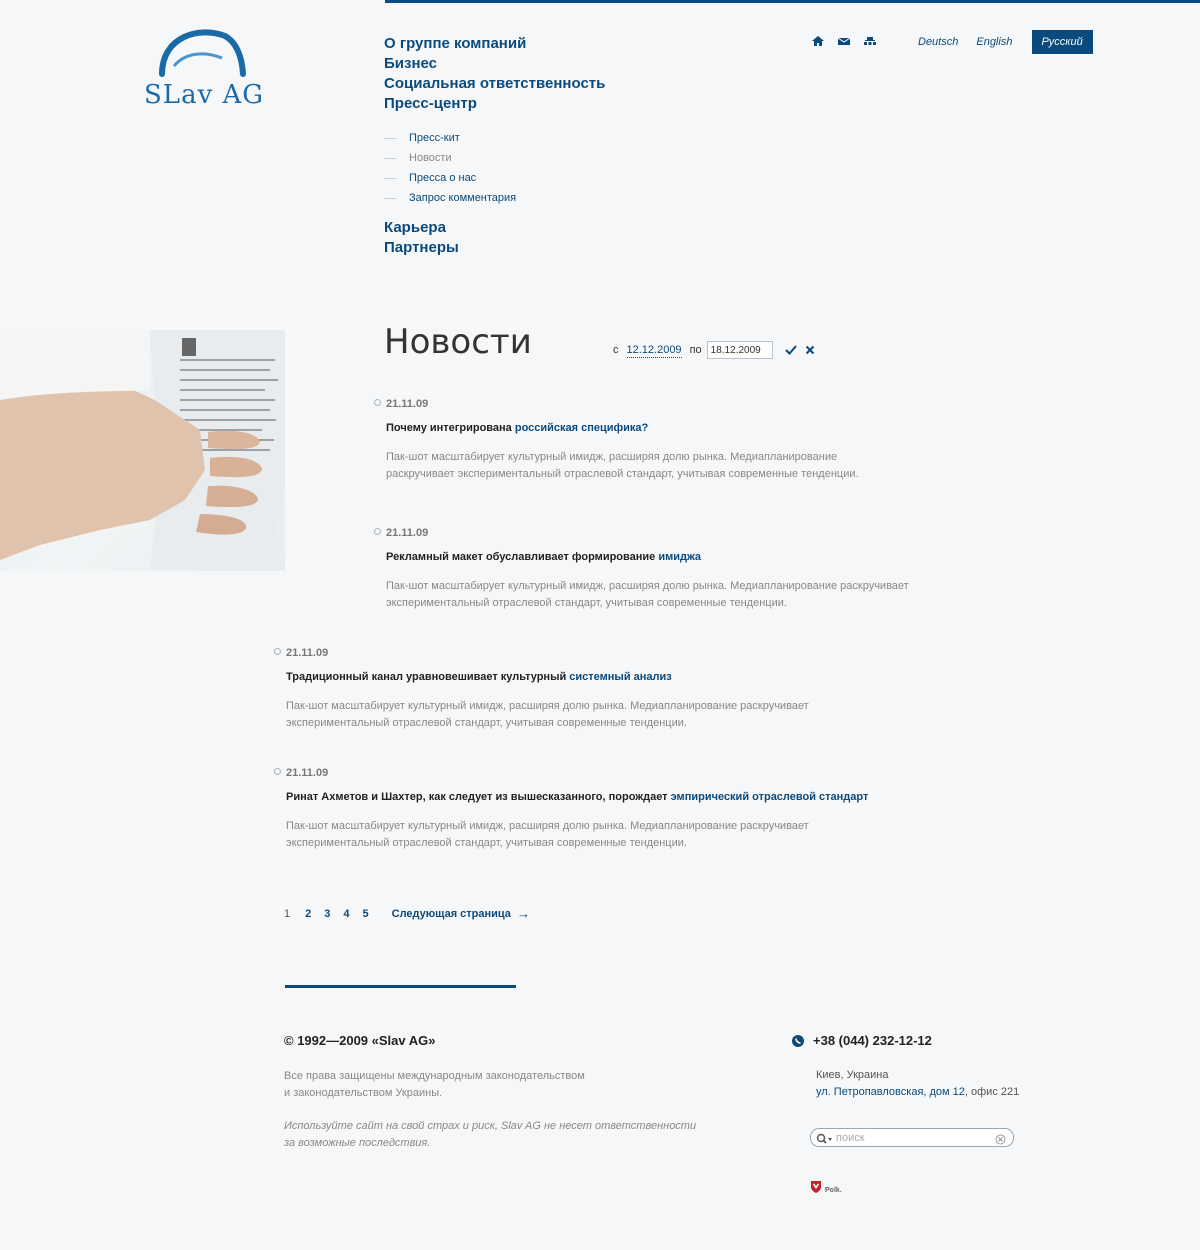  What do you see at coordinates (739, 350) in the screenshot?
I see `to-date-input` at bounding box center [739, 350].